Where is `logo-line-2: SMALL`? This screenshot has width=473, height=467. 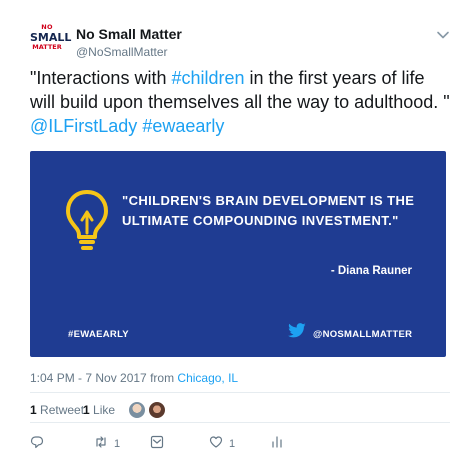 logo-line-2: SMALL is located at coordinates (51, 37).